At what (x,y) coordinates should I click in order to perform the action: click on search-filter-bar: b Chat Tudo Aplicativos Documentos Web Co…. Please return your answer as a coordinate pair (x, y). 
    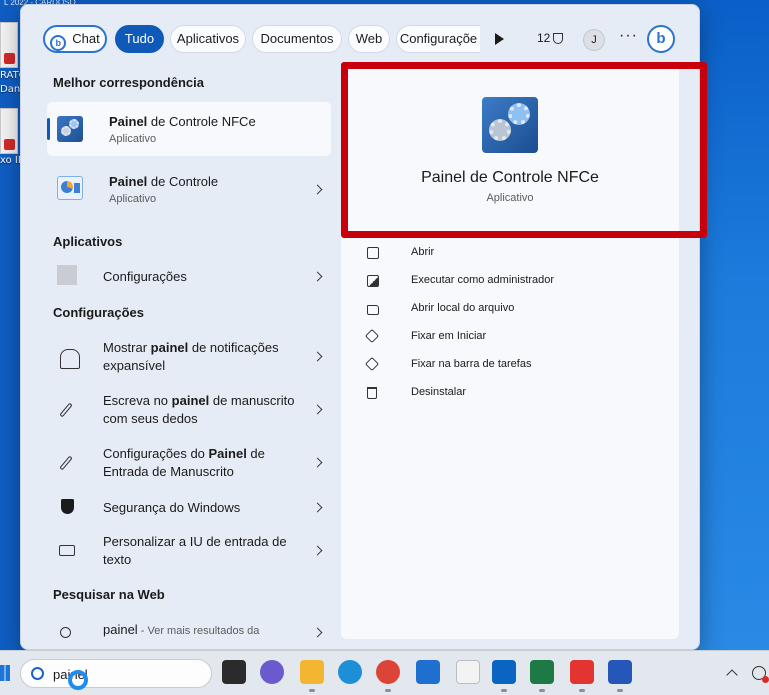
    Looking at the image, I should click on (360, 38).